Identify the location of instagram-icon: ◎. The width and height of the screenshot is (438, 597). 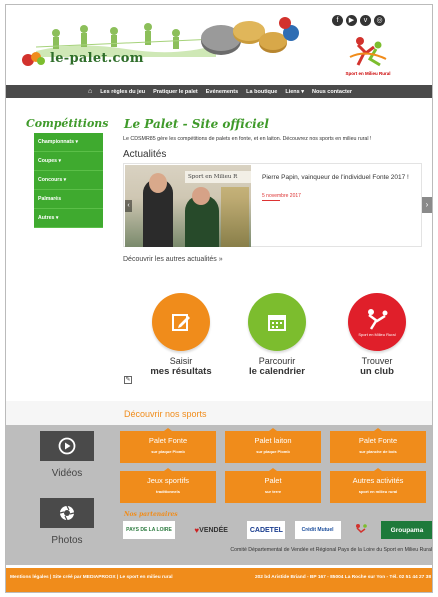
(379, 20).